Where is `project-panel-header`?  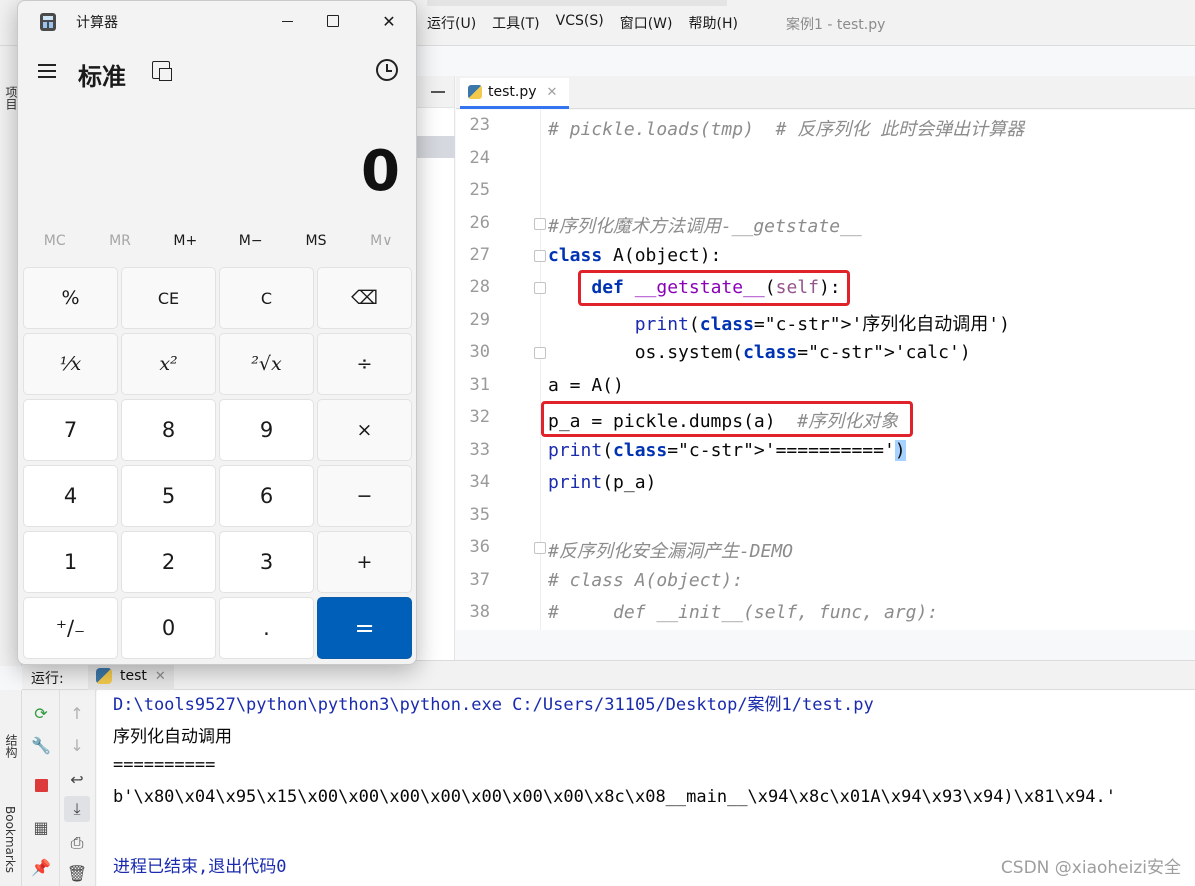 project-panel-header is located at coordinates (434, 92).